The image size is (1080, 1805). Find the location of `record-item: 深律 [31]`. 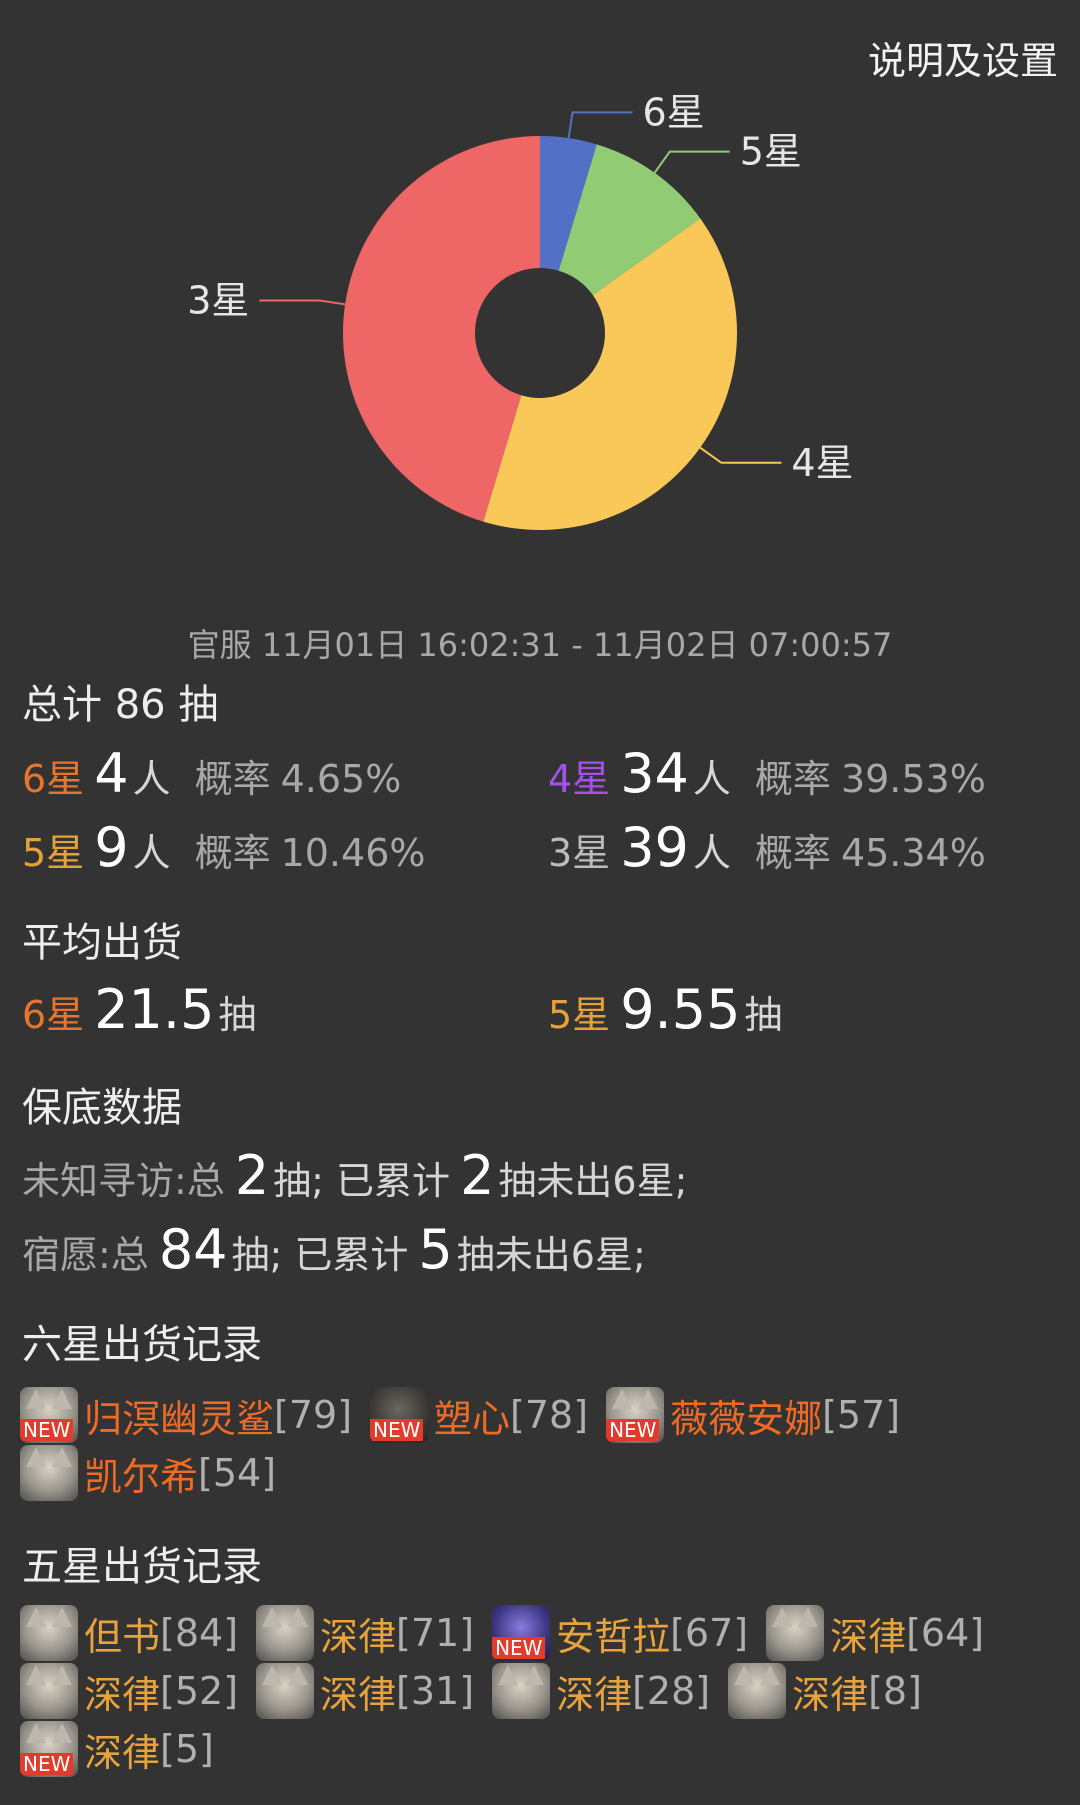

record-item: 深律 [31] is located at coordinates (365, 1691).